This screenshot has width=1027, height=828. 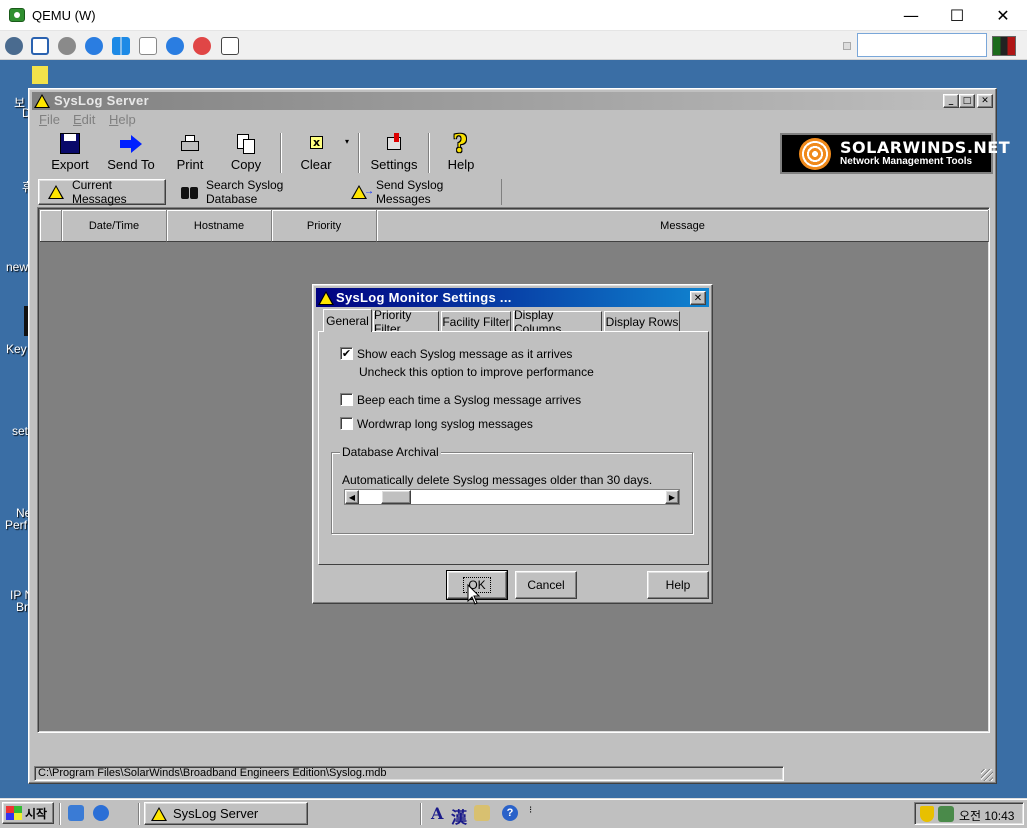 I want to click on syslog-menubar: File Edit Help, so click(x=512, y=119).